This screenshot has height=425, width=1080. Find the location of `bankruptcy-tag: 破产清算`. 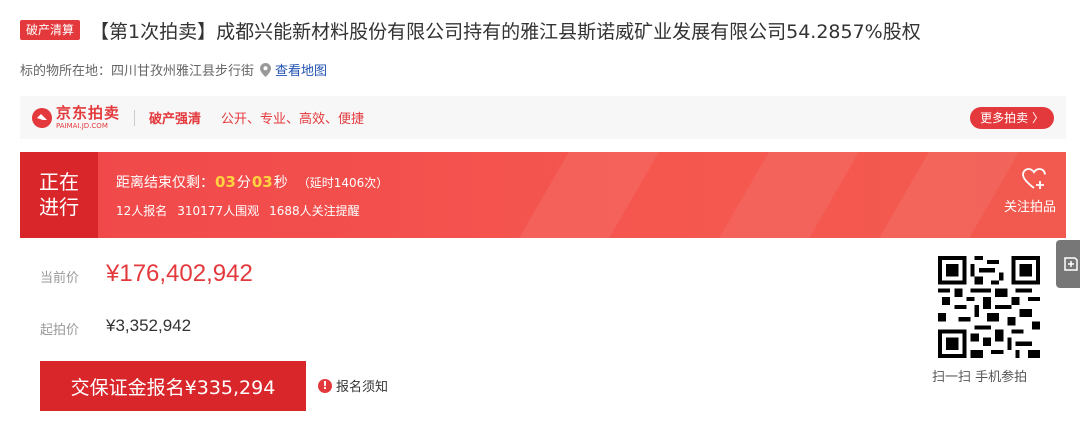

bankruptcy-tag: 破产清算 is located at coordinates (50, 30).